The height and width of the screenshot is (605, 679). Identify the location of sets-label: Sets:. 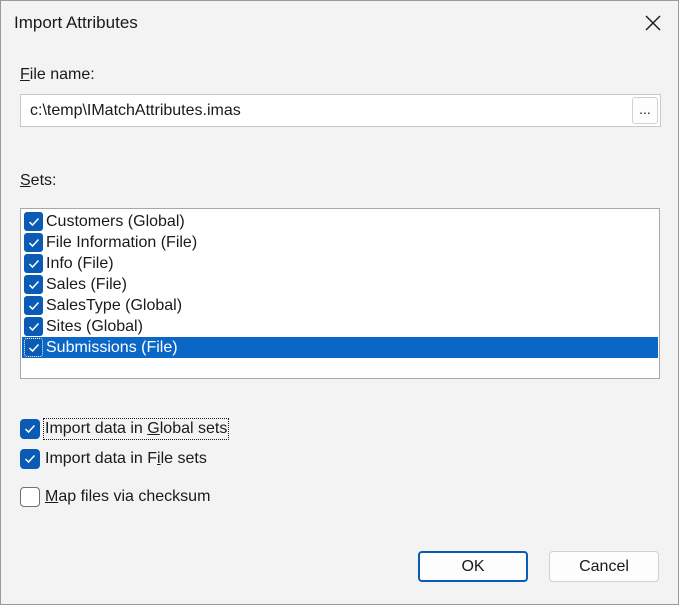
(38, 180).